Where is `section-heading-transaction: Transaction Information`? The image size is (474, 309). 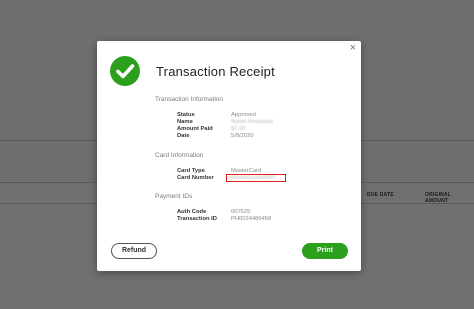 section-heading-transaction: Transaction Information is located at coordinates (189, 99).